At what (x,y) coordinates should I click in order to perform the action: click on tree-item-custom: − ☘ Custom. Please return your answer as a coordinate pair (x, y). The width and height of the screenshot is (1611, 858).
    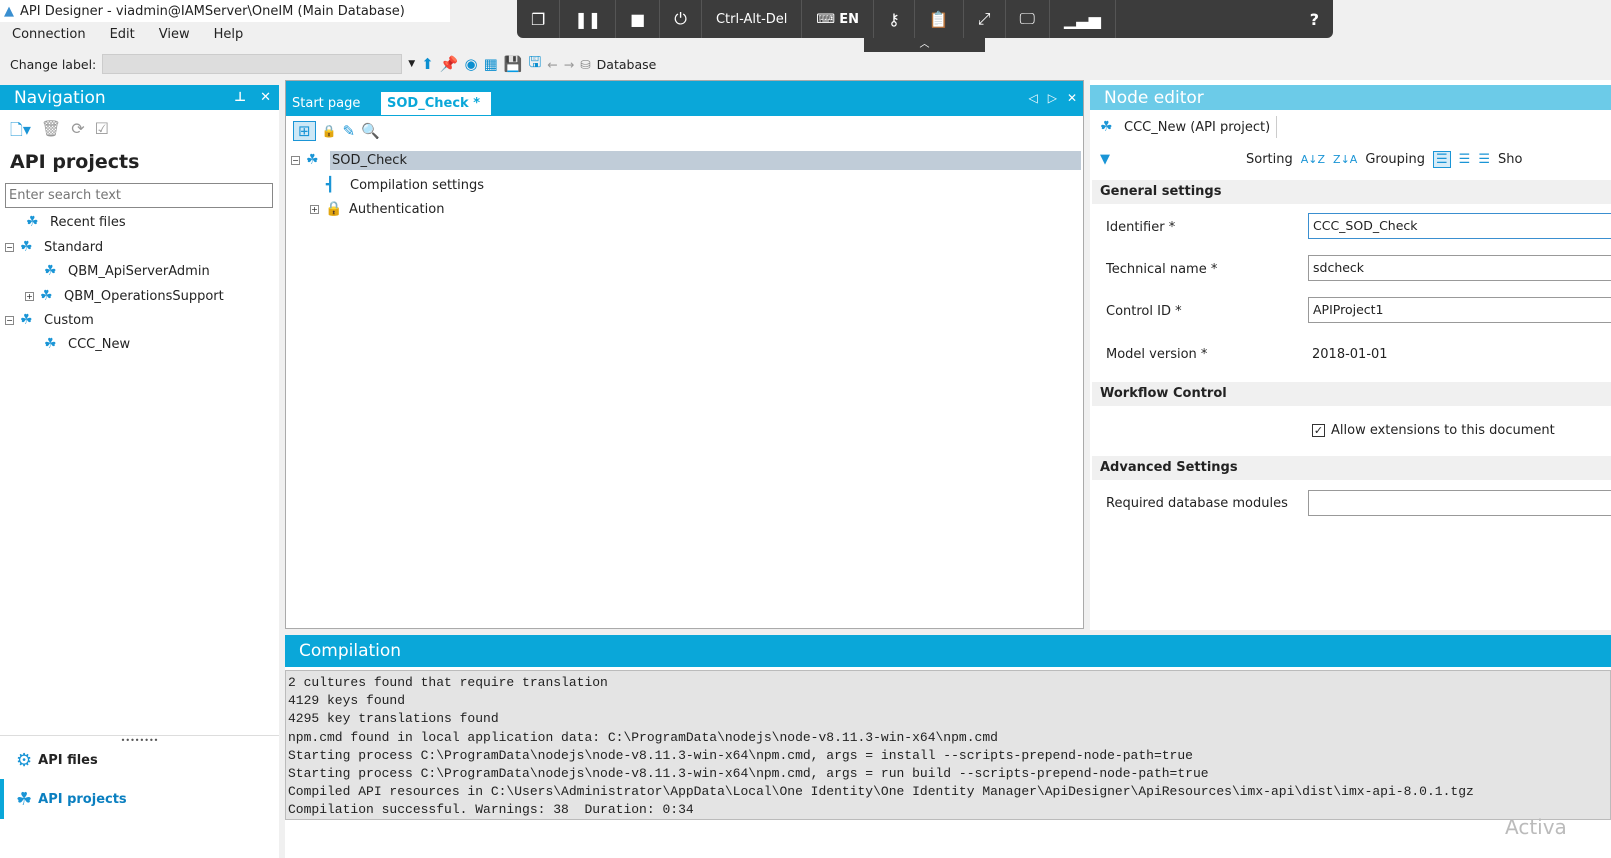
    Looking at the image, I should click on (49, 320).